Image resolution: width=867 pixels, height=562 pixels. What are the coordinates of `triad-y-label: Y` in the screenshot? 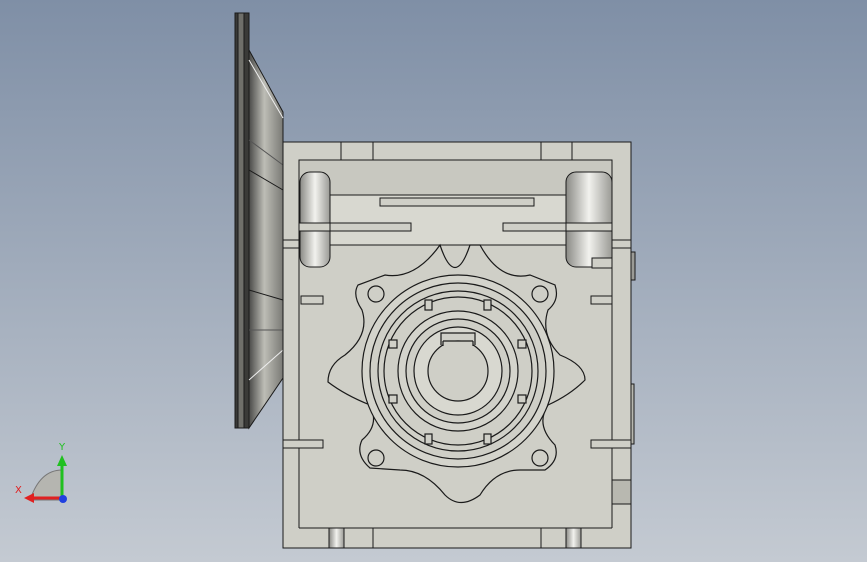 It's located at (62, 447).